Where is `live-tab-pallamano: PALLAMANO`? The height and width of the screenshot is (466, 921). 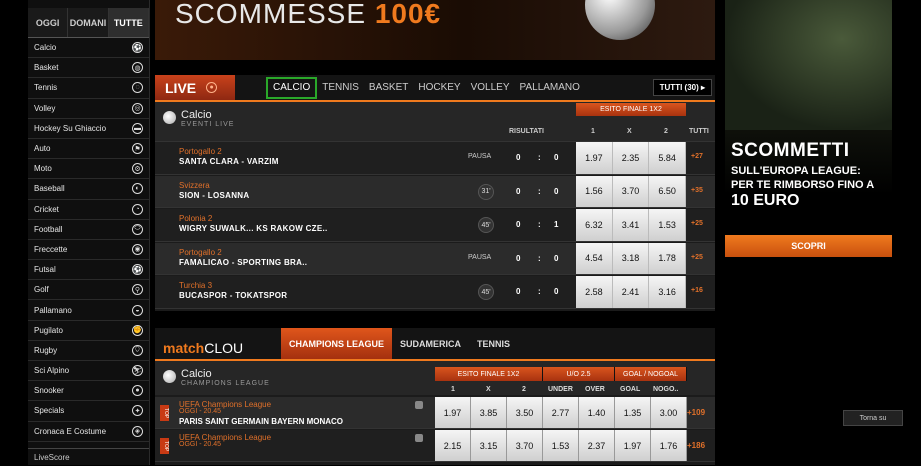
live-tab-pallamano: PALLAMANO is located at coordinates (550, 88).